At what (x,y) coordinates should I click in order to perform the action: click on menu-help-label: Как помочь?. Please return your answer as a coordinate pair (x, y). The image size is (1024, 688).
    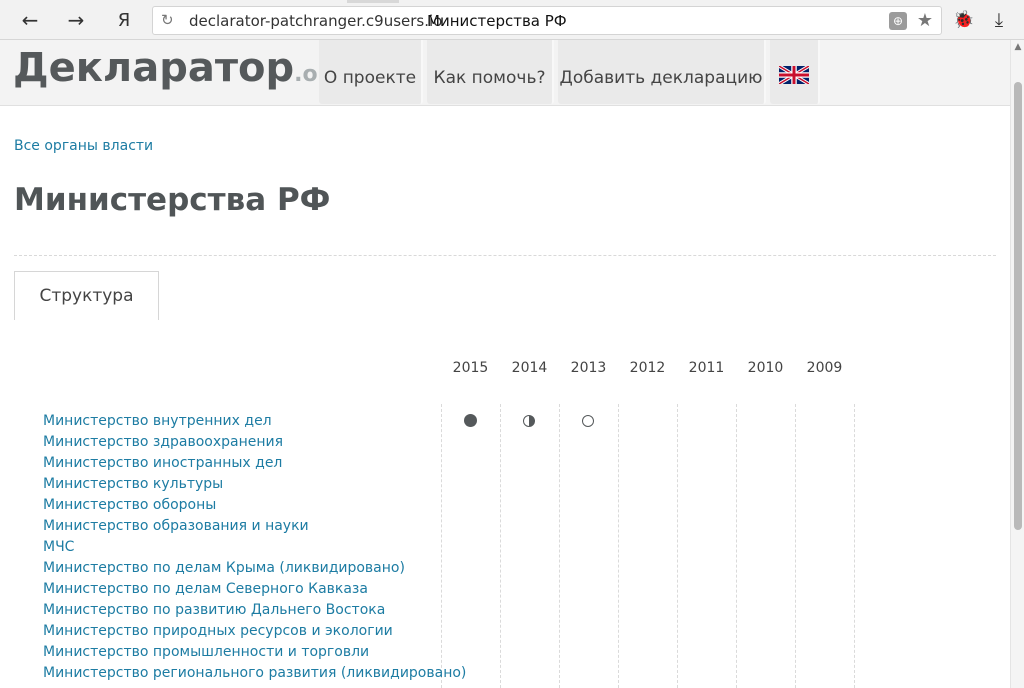
    Looking at the image, I should click on (489, 78).